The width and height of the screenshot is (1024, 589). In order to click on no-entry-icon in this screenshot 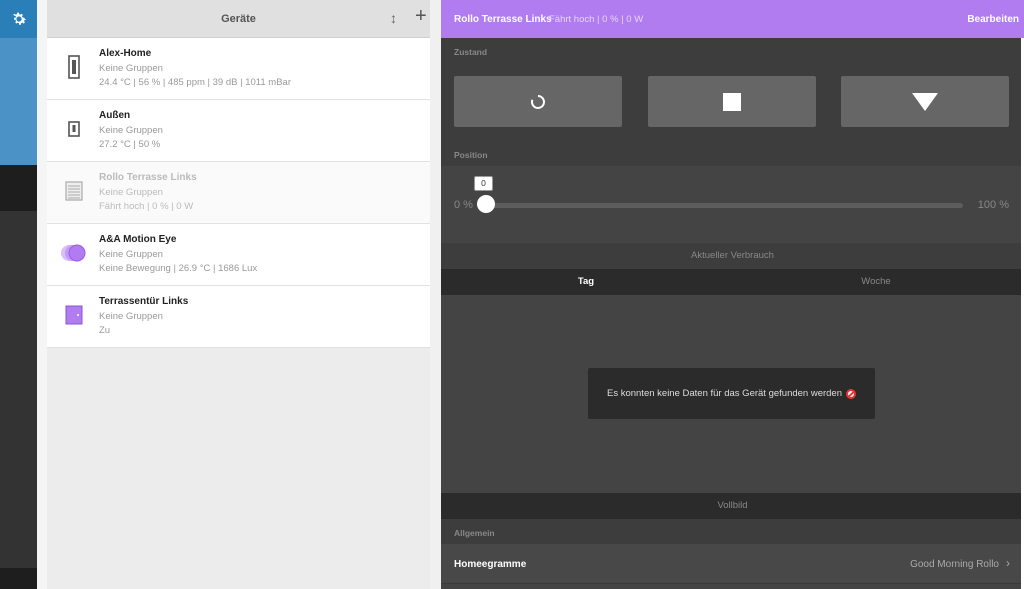, I will do `click(851, 393)`.